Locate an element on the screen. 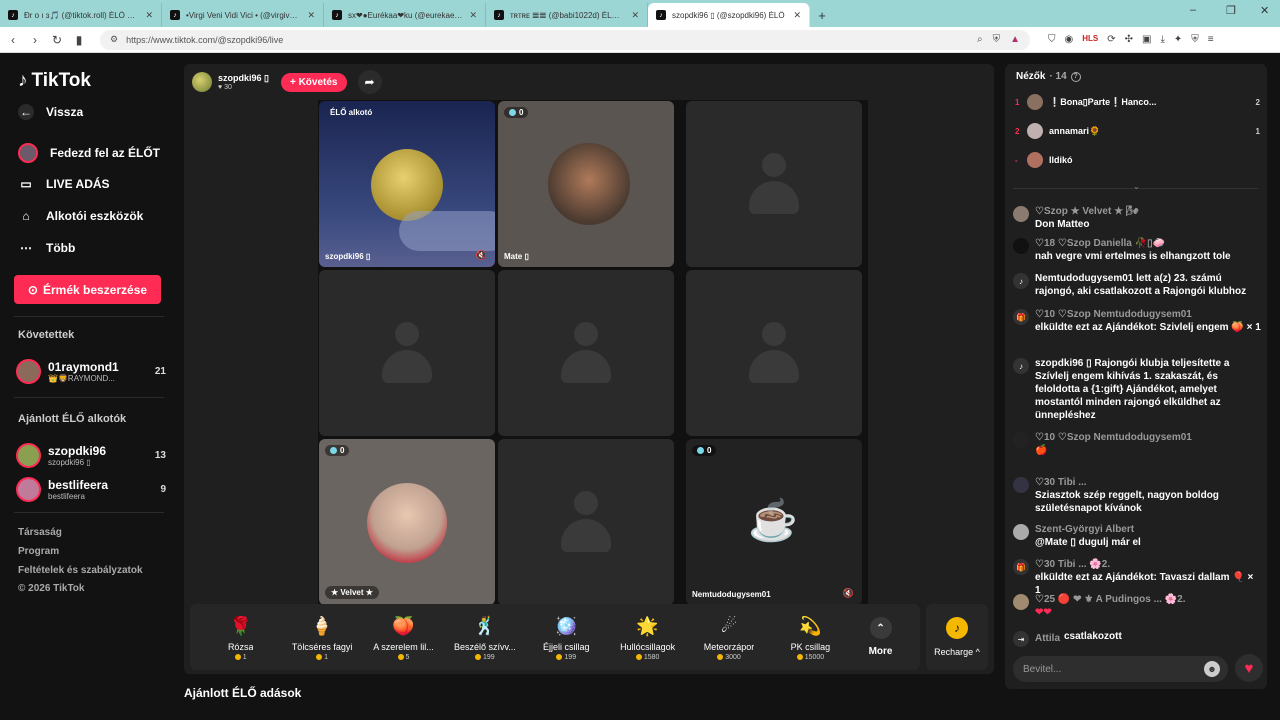 This screenshot has height=720, width=1280. puzzle-icon: ✣ is located at coordinates (1129, 39).